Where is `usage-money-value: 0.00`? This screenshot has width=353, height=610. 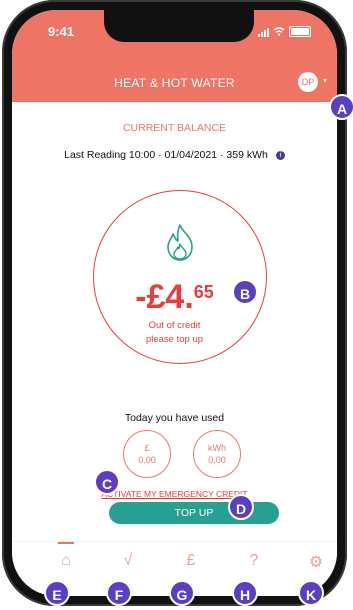
usage-money-value: 0.00 is located at coordinates (147, 460).